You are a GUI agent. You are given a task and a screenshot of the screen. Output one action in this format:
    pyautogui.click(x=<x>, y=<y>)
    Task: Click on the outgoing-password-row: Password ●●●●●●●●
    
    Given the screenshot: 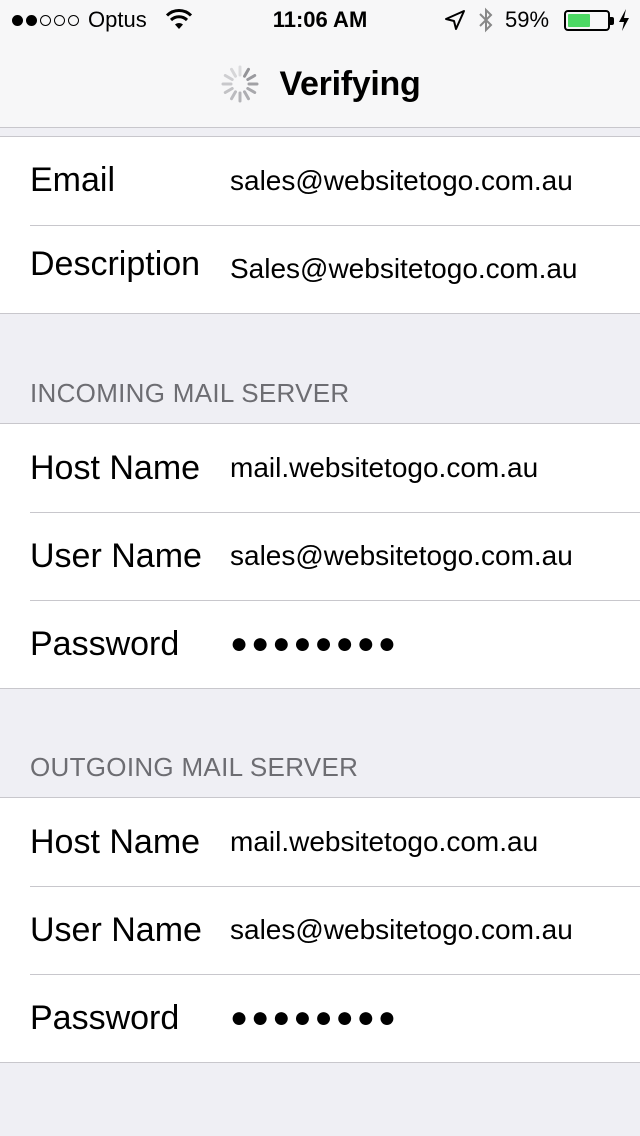 What is the action you would take?
    pyautogui.click(x=320, y=1018)
    